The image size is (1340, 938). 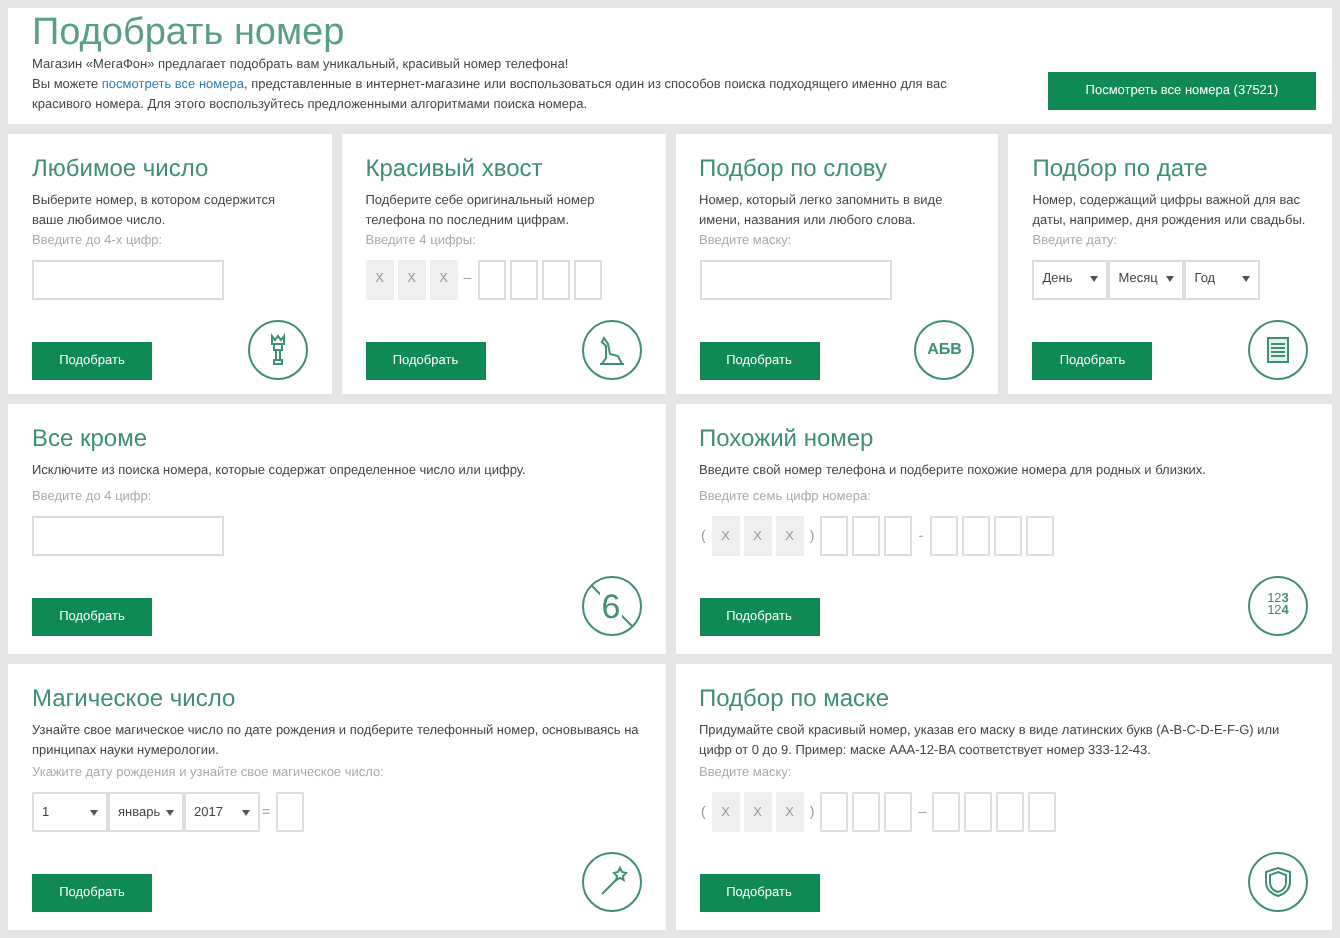 What do you see at coordinates (611, 882) in the screenshot?
I see `wand-icon` at bounding box center [611, 882].